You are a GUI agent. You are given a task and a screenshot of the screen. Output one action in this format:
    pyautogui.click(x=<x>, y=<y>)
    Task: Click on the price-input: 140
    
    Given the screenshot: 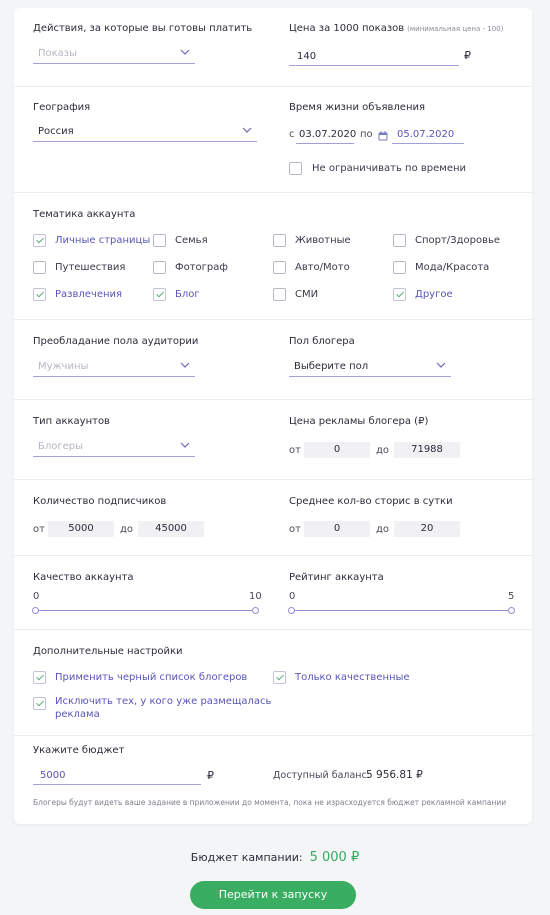 What is the action you would take?
    pyautogui.click(x=374, y=56)
    